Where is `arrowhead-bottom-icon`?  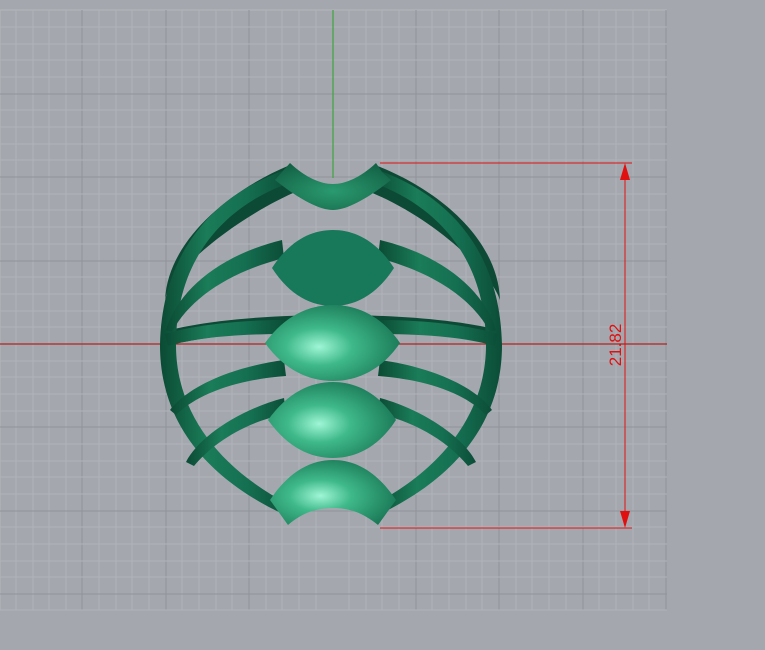 arrowhead-bottom-icon is located at coordinates (625, 519).